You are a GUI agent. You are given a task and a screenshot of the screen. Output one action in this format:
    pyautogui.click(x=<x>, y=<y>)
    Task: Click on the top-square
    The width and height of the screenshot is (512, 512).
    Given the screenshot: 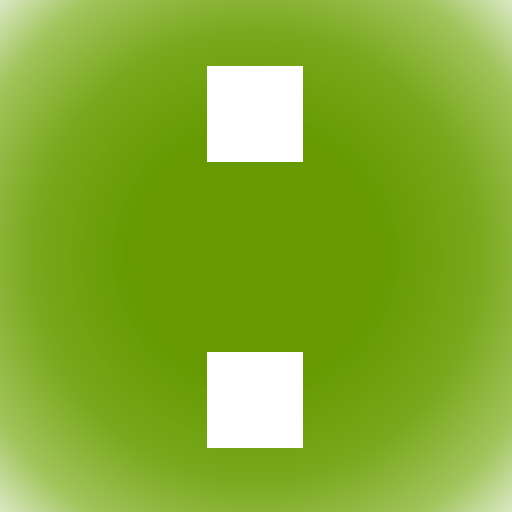 What is the action you would take?
    pyautogui.click(x=255, y=114)
    